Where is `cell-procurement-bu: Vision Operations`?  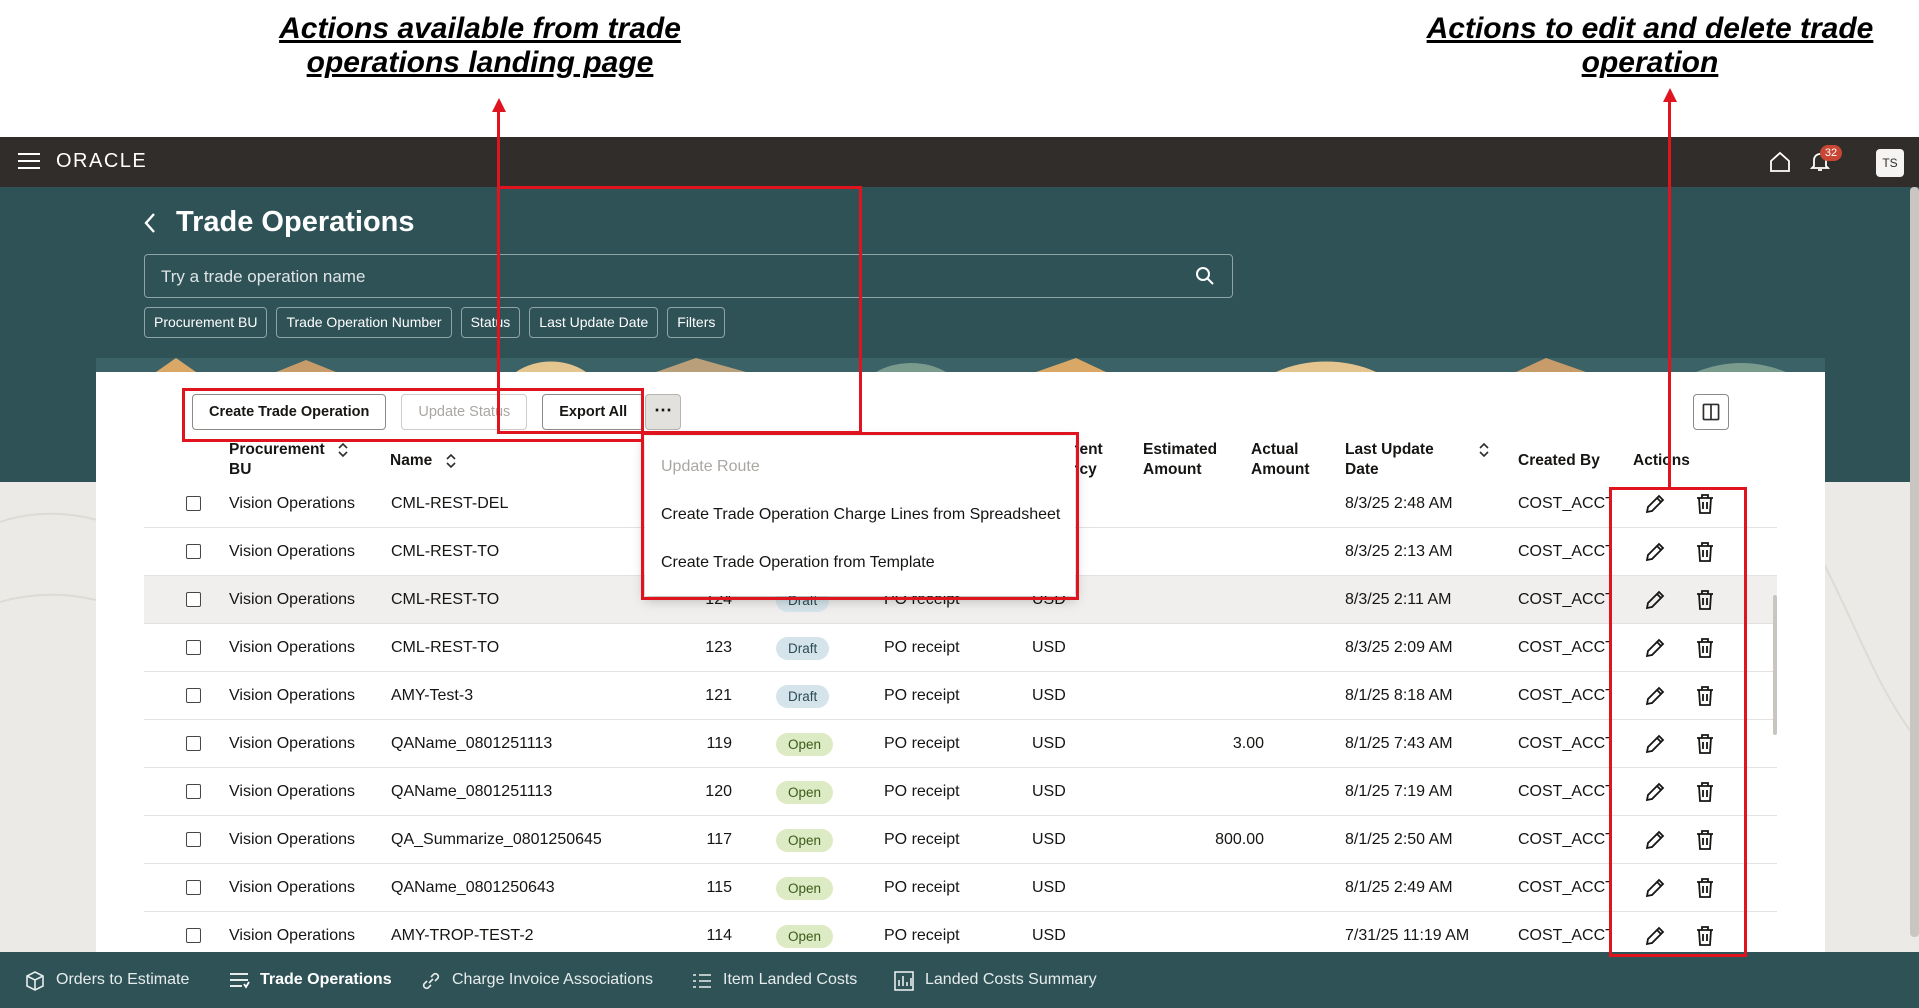
cell-procurement-bu: Vision Operations is located at coordinates (292, 551).